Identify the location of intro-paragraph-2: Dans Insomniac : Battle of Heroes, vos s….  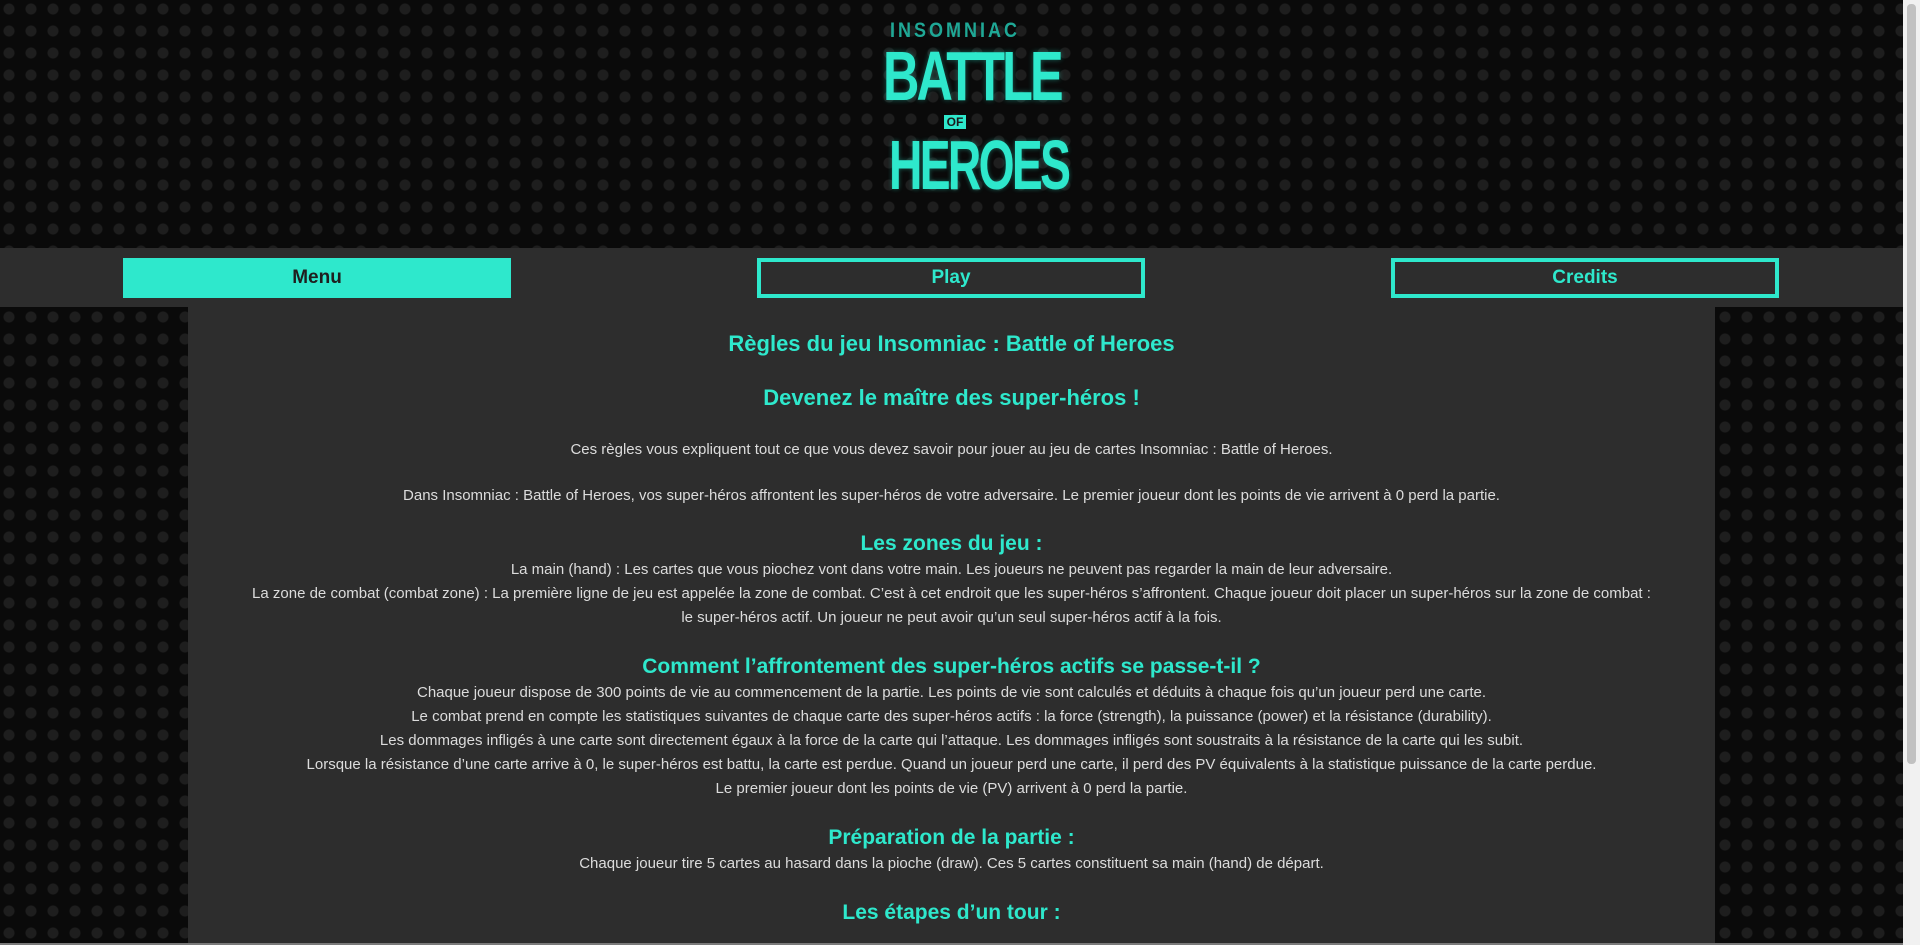
(951, 495).